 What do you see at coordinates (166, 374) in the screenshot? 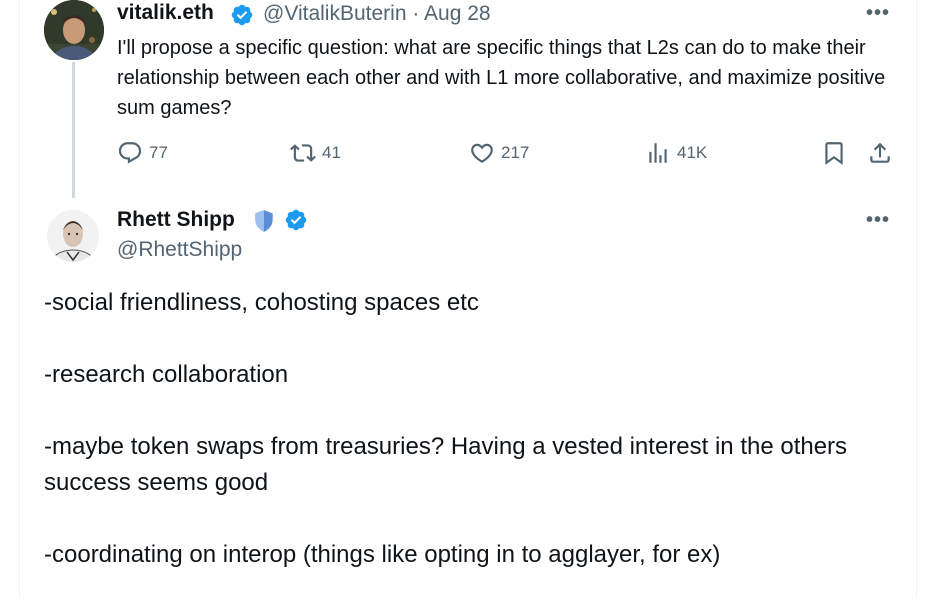
I see `reply-paragraph: -research collaboration` at bounding box center [166, 374].